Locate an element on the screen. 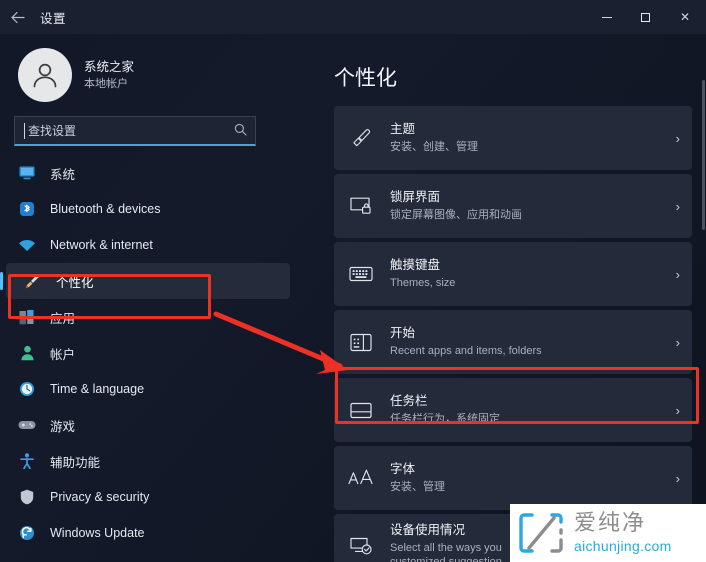  sidebar-item-gaming: 游戏 is located at coordinates (145, 425).